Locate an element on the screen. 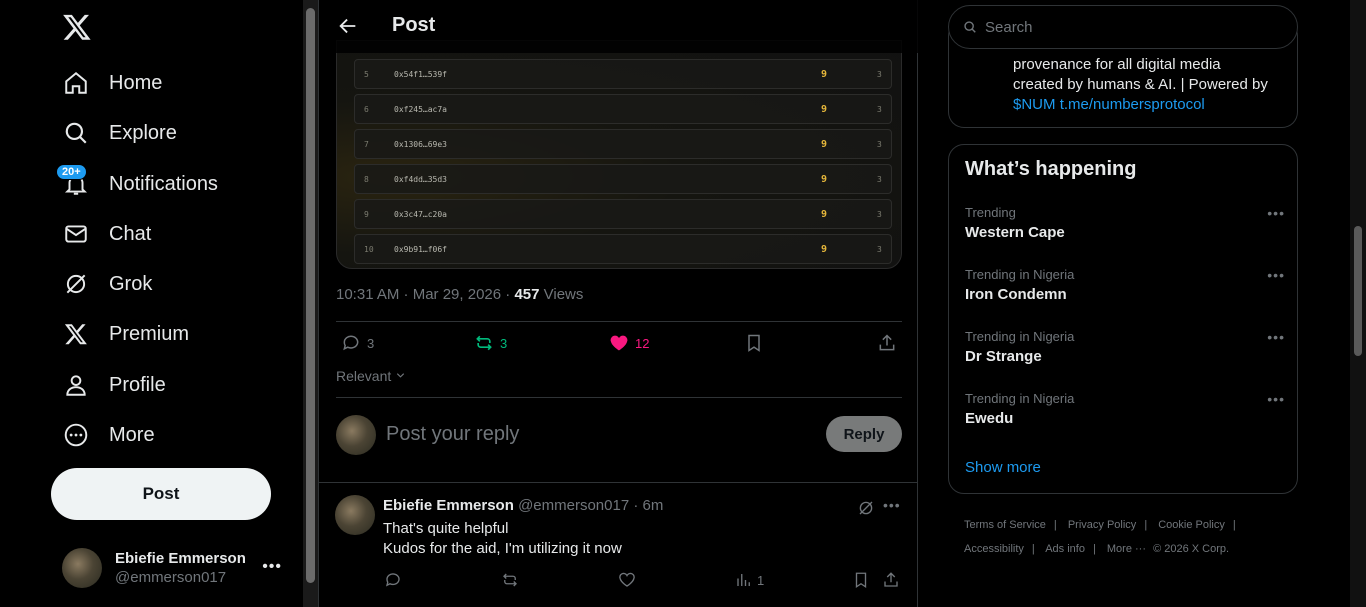 The image size is (1366, 607). page-scrollbar is located at coordinates (1358, 303).